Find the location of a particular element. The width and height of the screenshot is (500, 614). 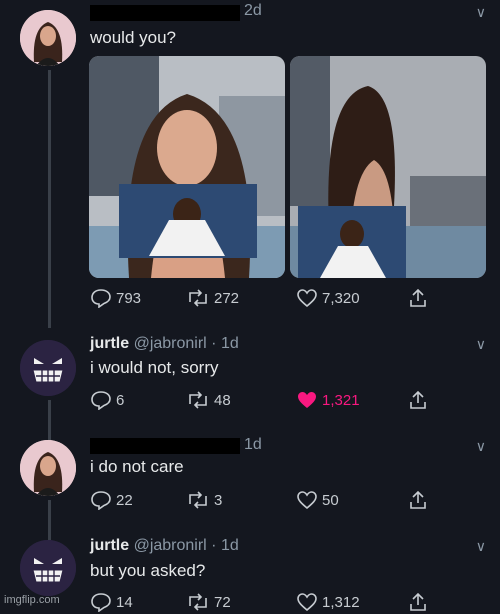

like-button: 50 is located at coordinates (317, 500).